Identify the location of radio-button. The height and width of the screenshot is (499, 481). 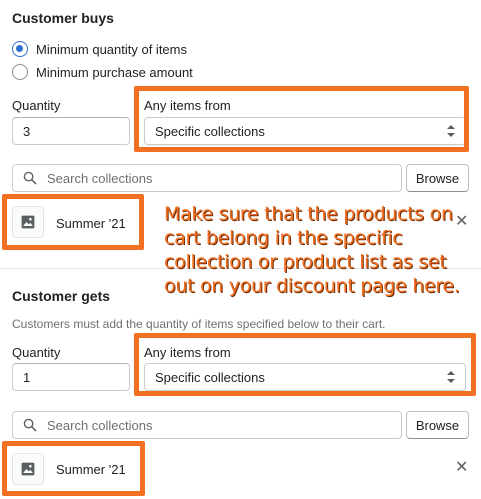
(20, 72).